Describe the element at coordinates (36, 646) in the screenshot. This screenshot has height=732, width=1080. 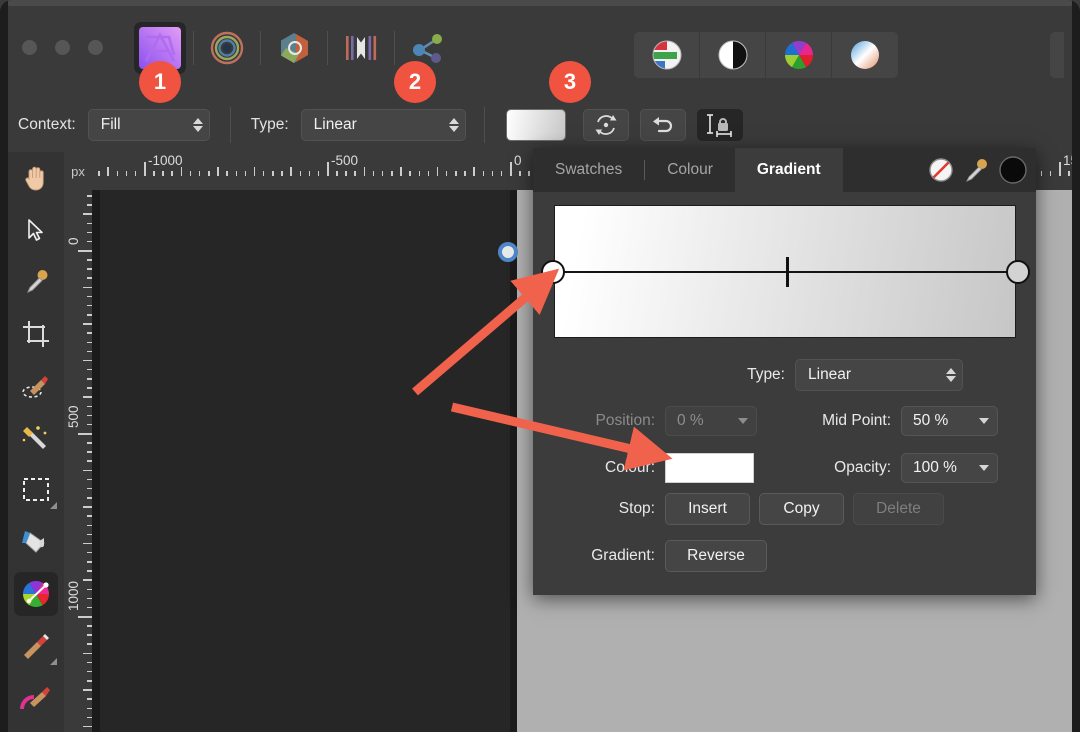
I see `tool-paint-brush` at that location.